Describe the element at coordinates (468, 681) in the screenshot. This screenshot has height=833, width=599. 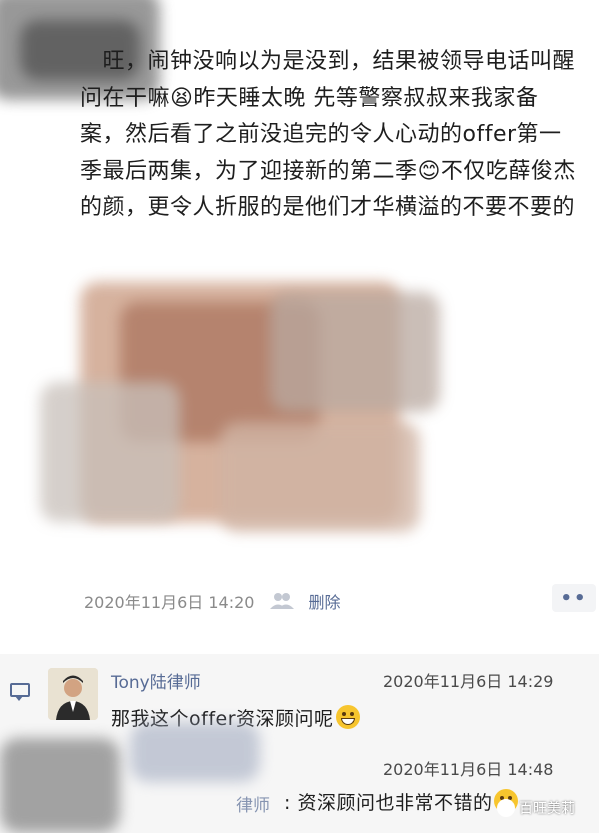
I see `comment-time: 2020年11月6日 14:29` at that location.